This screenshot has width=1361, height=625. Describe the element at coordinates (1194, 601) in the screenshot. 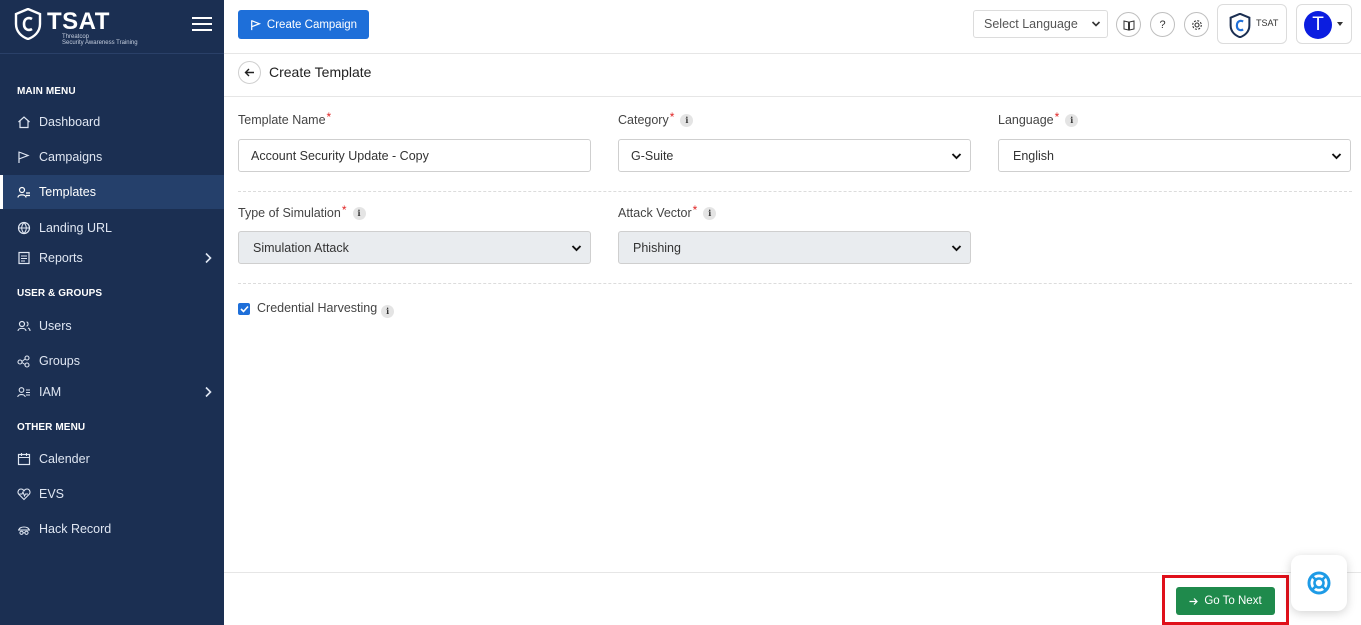

I see `arrow-right-icon` at that location.